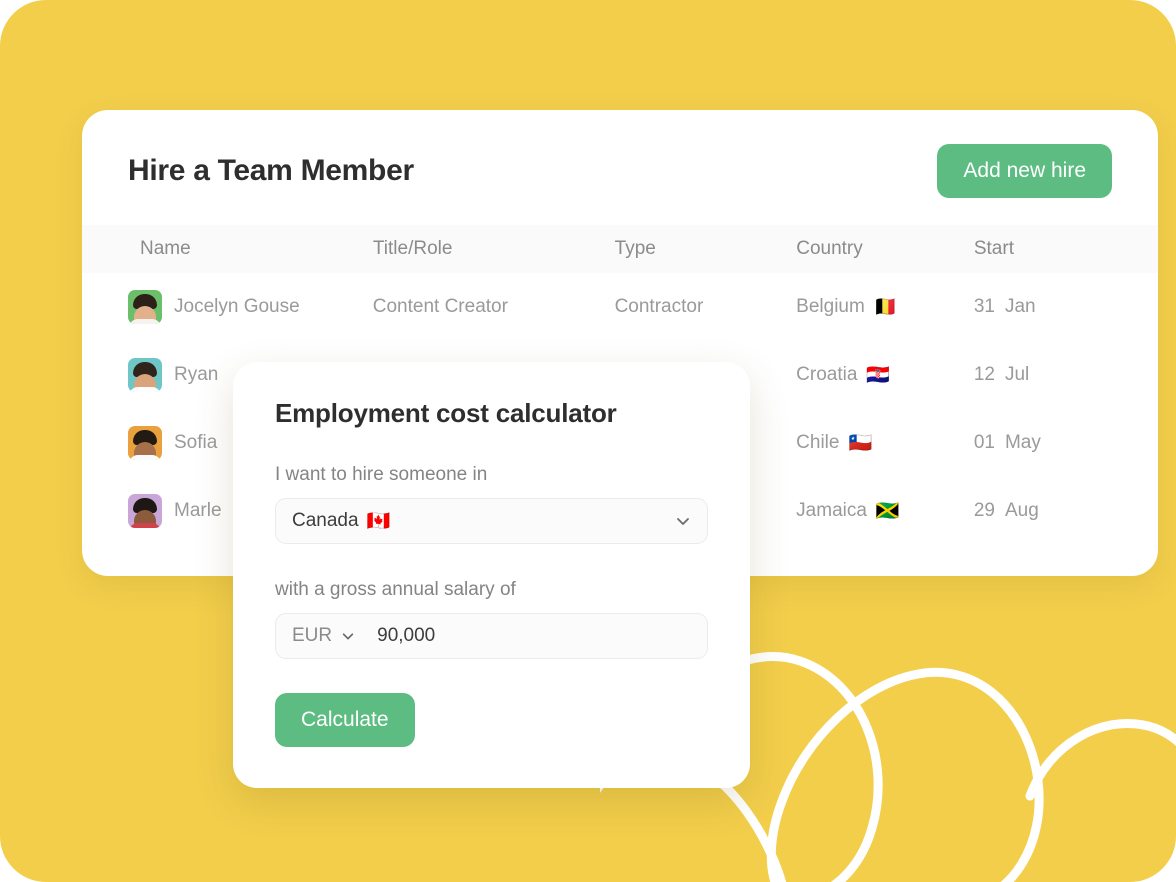 The height and width of the screenshot is (882, 1176). I want to click on column-header-start: Start, so click(993, 248).